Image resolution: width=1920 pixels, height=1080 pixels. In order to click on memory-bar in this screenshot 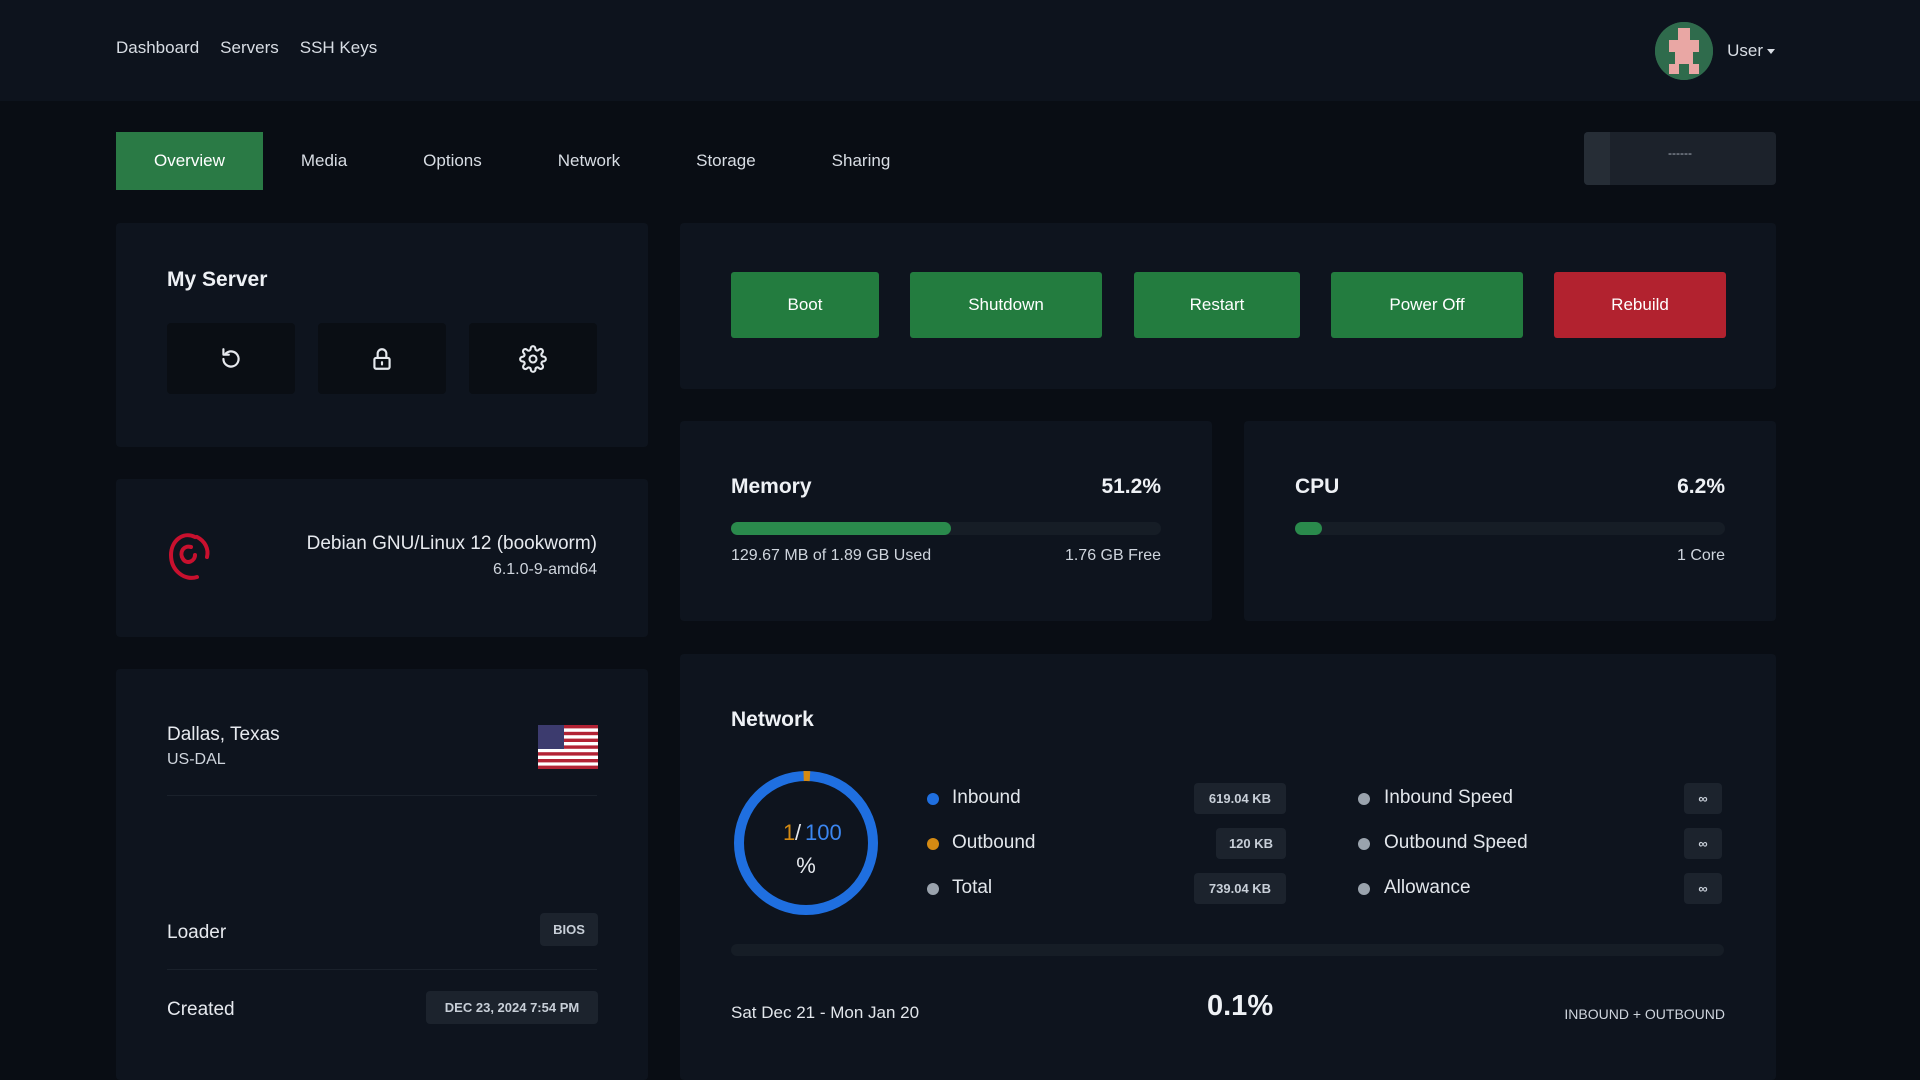, I will do `click(946, 528)`.